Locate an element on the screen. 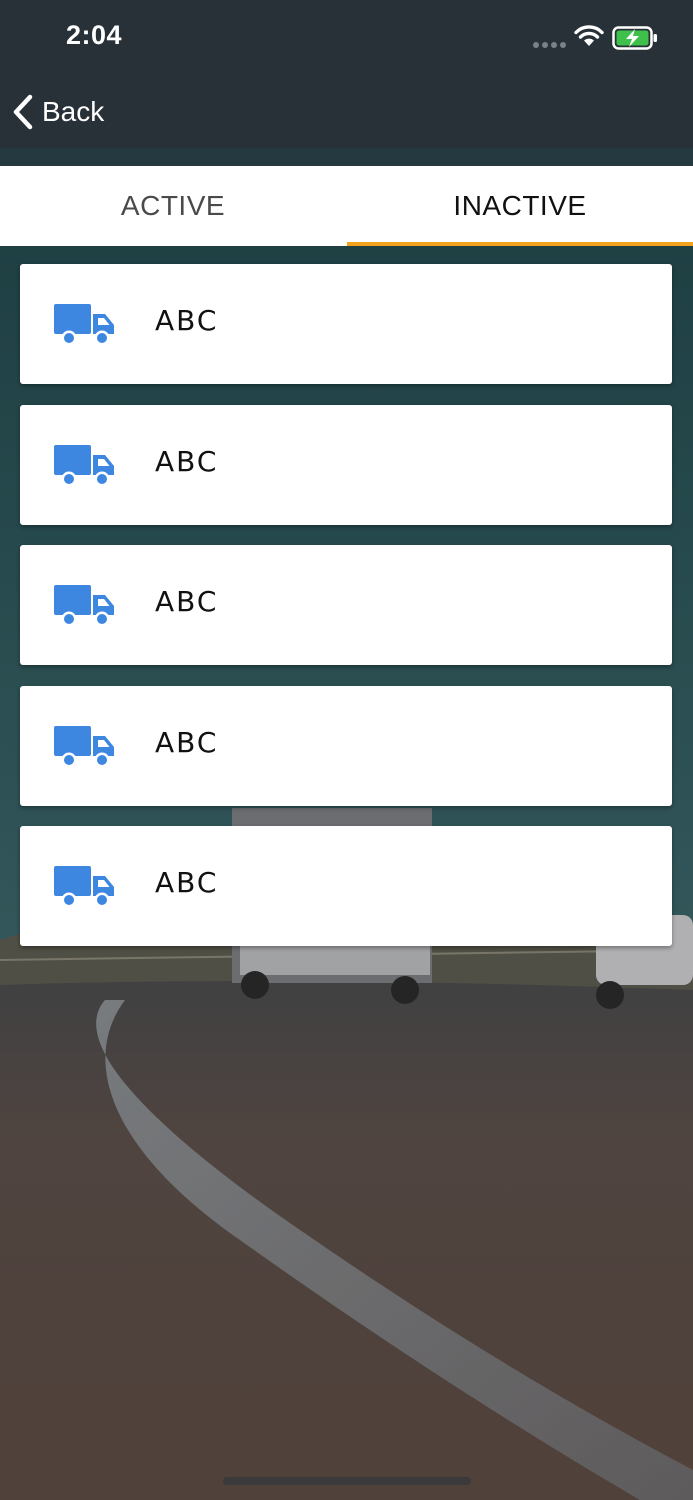  back-button: Back is located at coordinates (57, 112).